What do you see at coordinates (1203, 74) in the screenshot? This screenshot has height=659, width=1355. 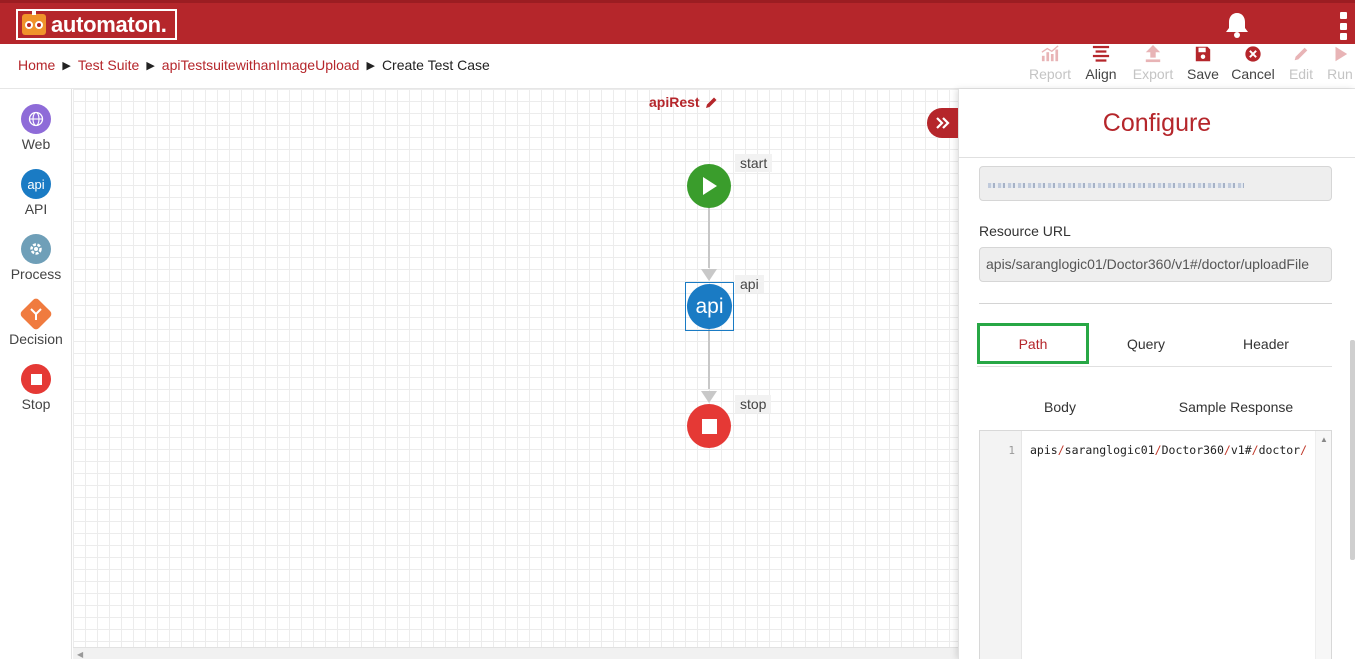 I see `save-label: Save` at bounding box center [1203, 74].